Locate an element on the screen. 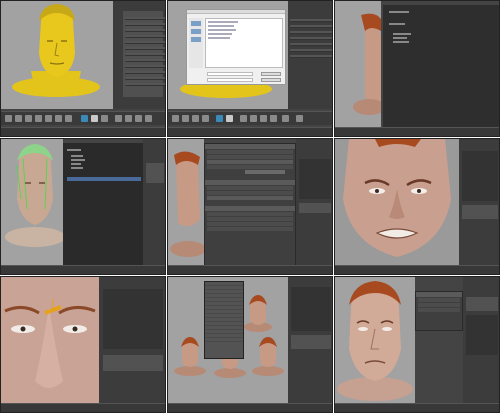 The image size is (500, 413). apply-button is located at coordinates (265, 172).